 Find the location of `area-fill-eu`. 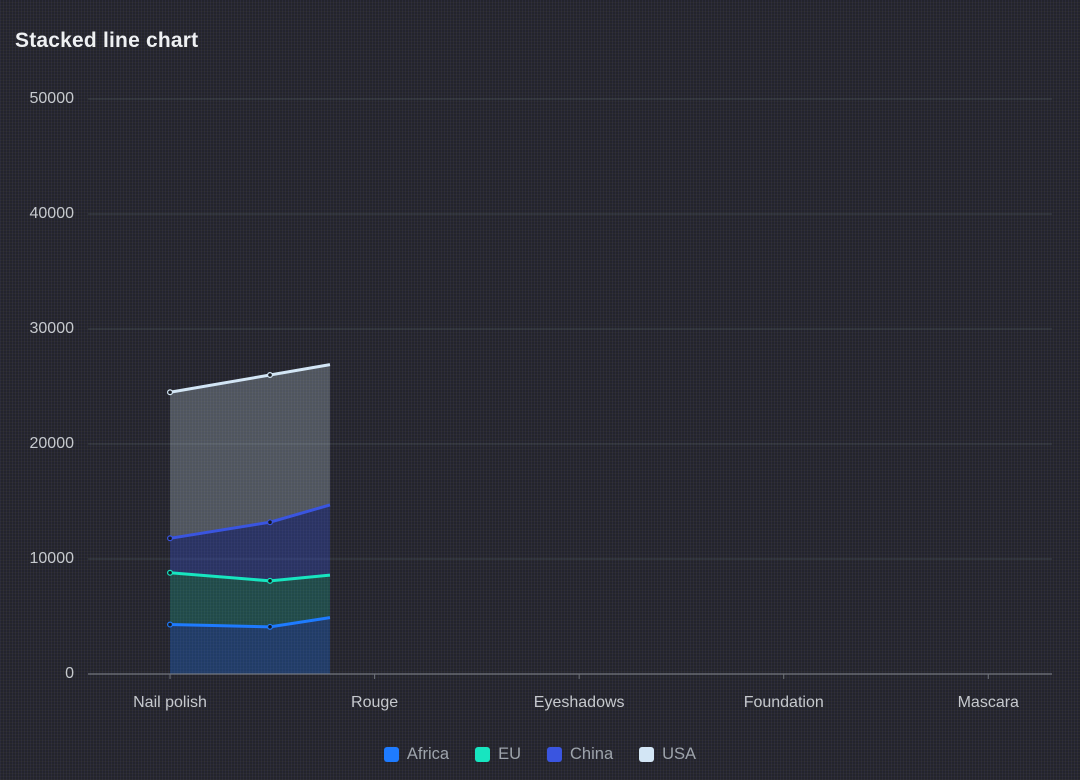

area-fill-eu is located at coordinates (250, 599).